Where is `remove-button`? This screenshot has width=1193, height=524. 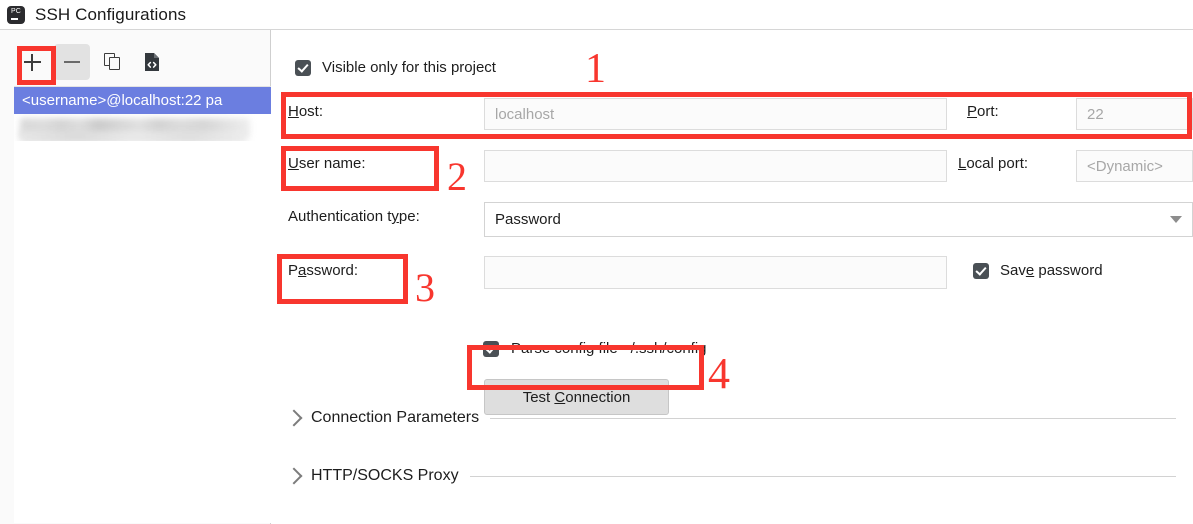 remove-button is located at coordinates (72, 62).